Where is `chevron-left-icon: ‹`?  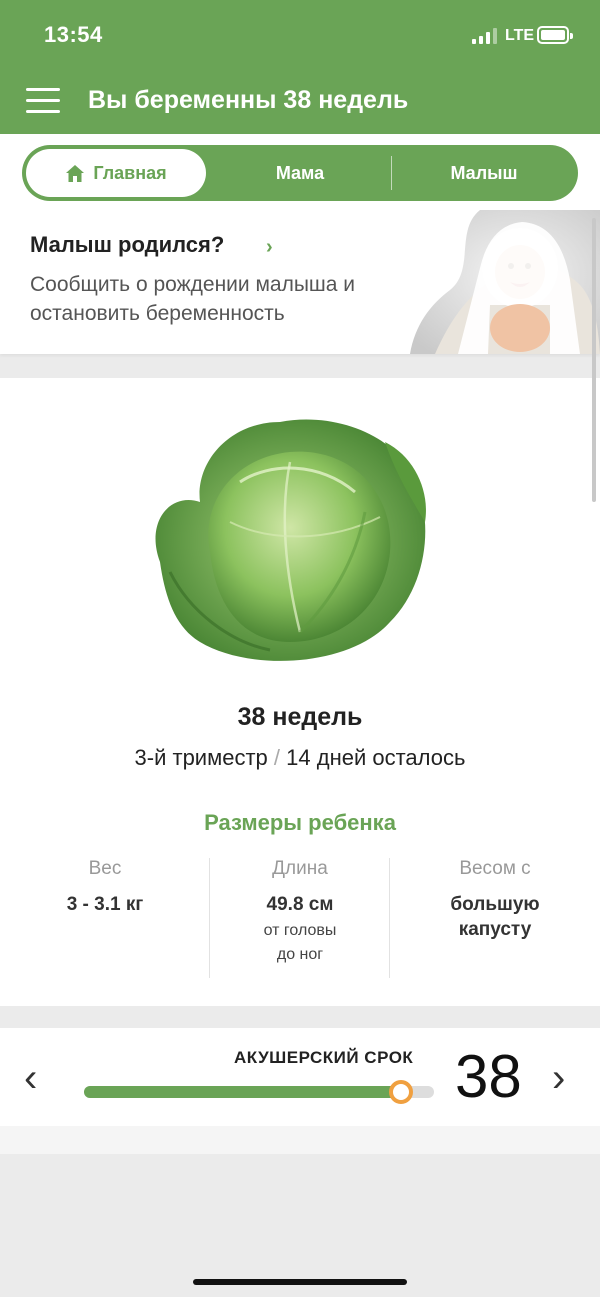
chevron-left-icon: ‹ is located at coordinates (30, 1078).